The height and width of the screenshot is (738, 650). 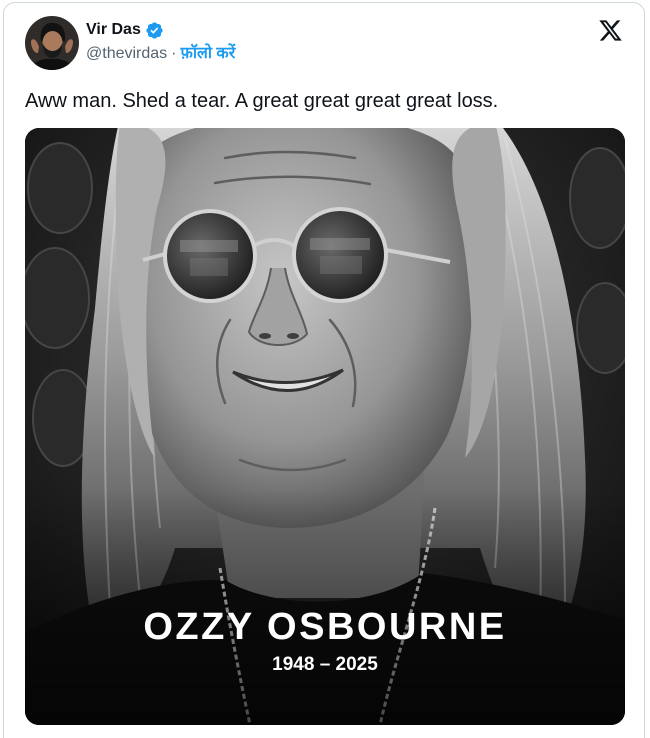 I want to click on nostril-right, so click(x=293, y=336).